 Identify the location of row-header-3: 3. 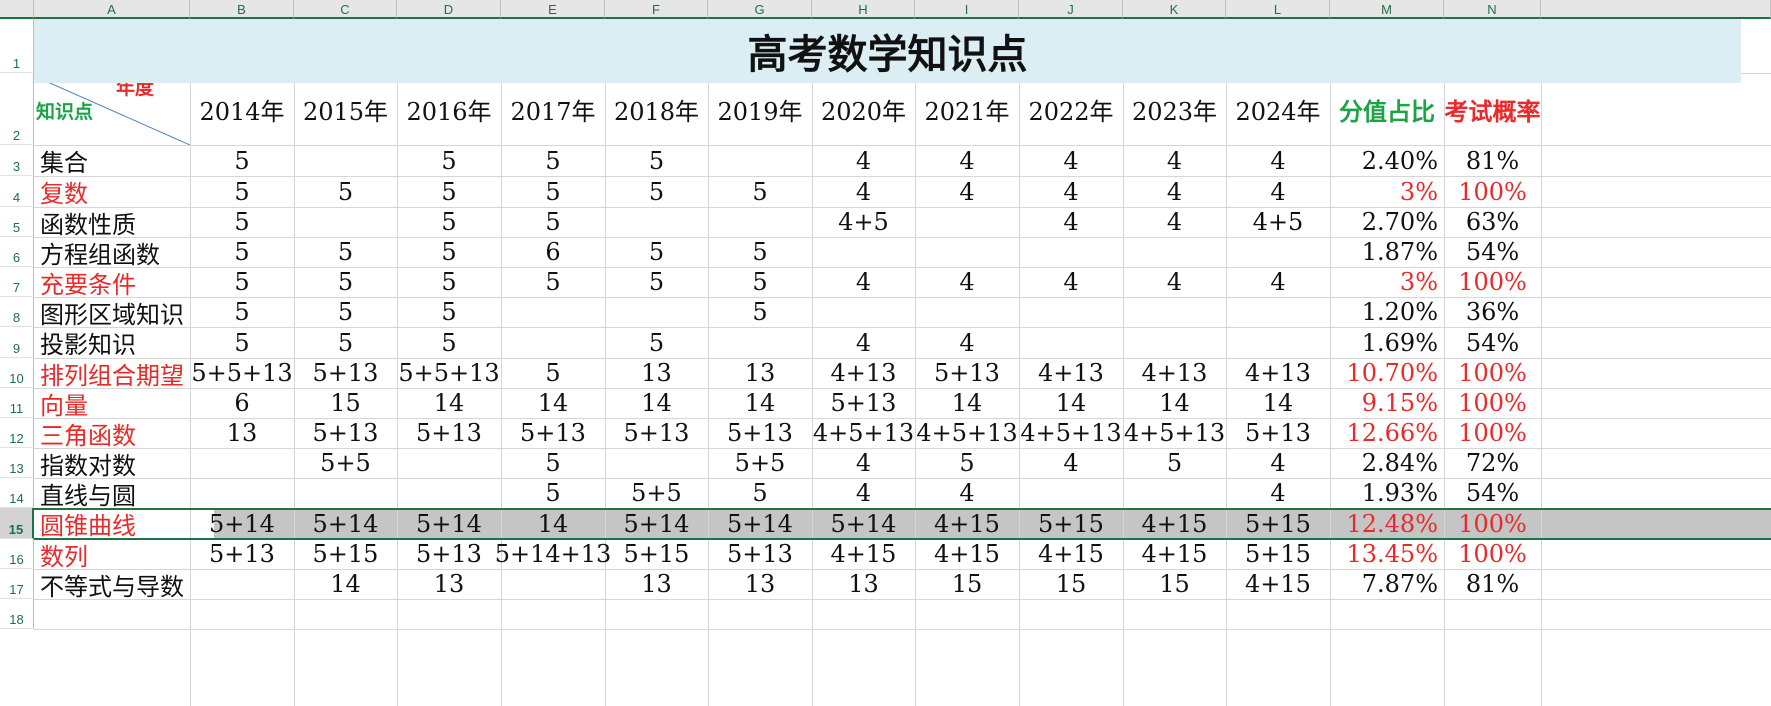
(17, 160).